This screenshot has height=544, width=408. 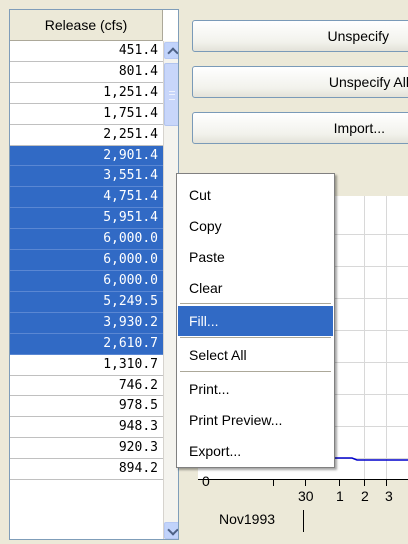 I want to click on x-tick-label-3: 3, so click(x=389, y=496).